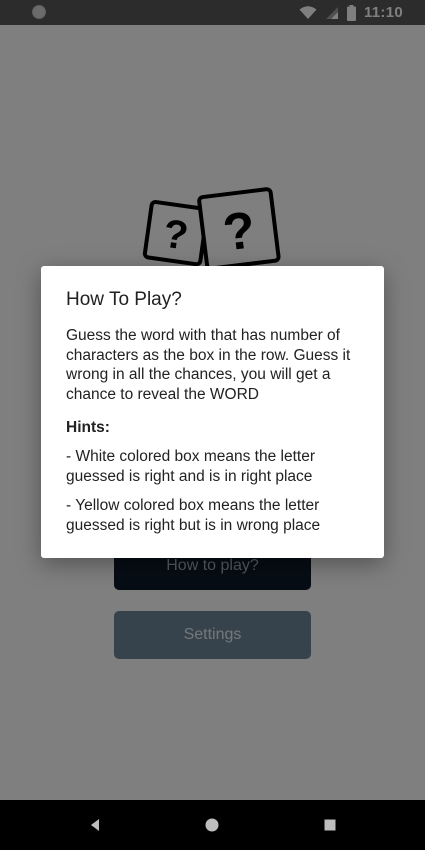 This screenshot has width=425, height=850. I want to click on home-icon, so click(212, 825).